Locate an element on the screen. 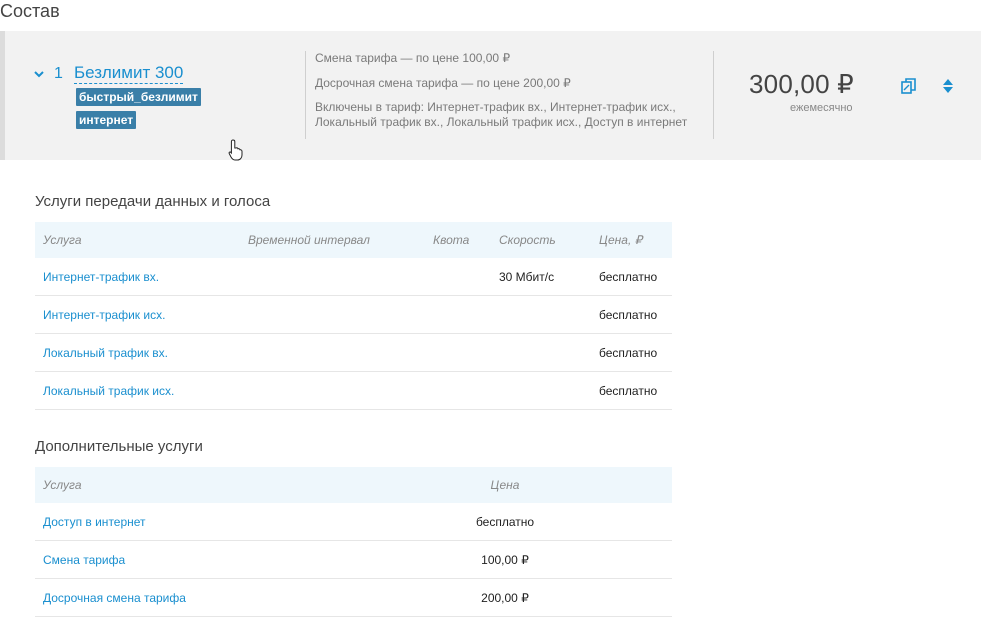  service-link: Локальный трафик исх. is located at coordinates (137, 390).